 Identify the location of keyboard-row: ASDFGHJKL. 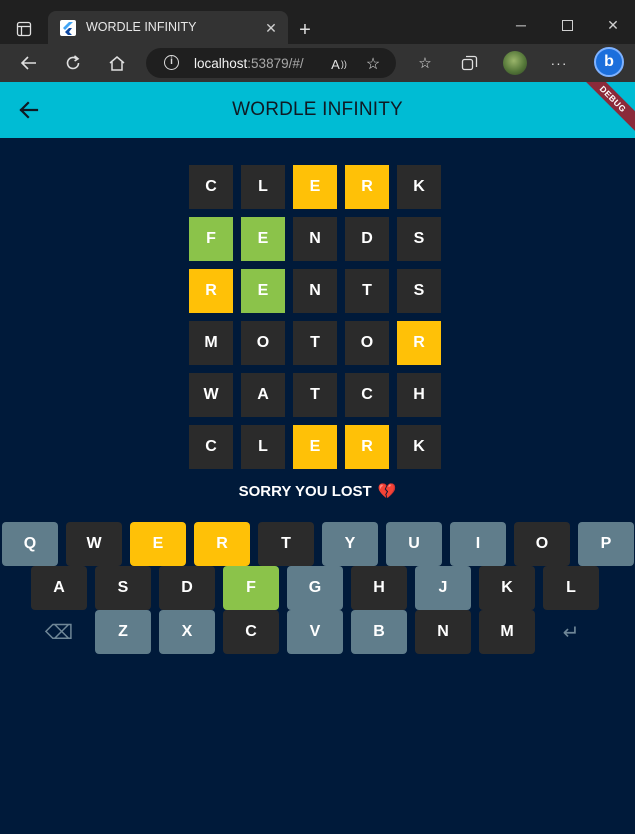
(315, 588).